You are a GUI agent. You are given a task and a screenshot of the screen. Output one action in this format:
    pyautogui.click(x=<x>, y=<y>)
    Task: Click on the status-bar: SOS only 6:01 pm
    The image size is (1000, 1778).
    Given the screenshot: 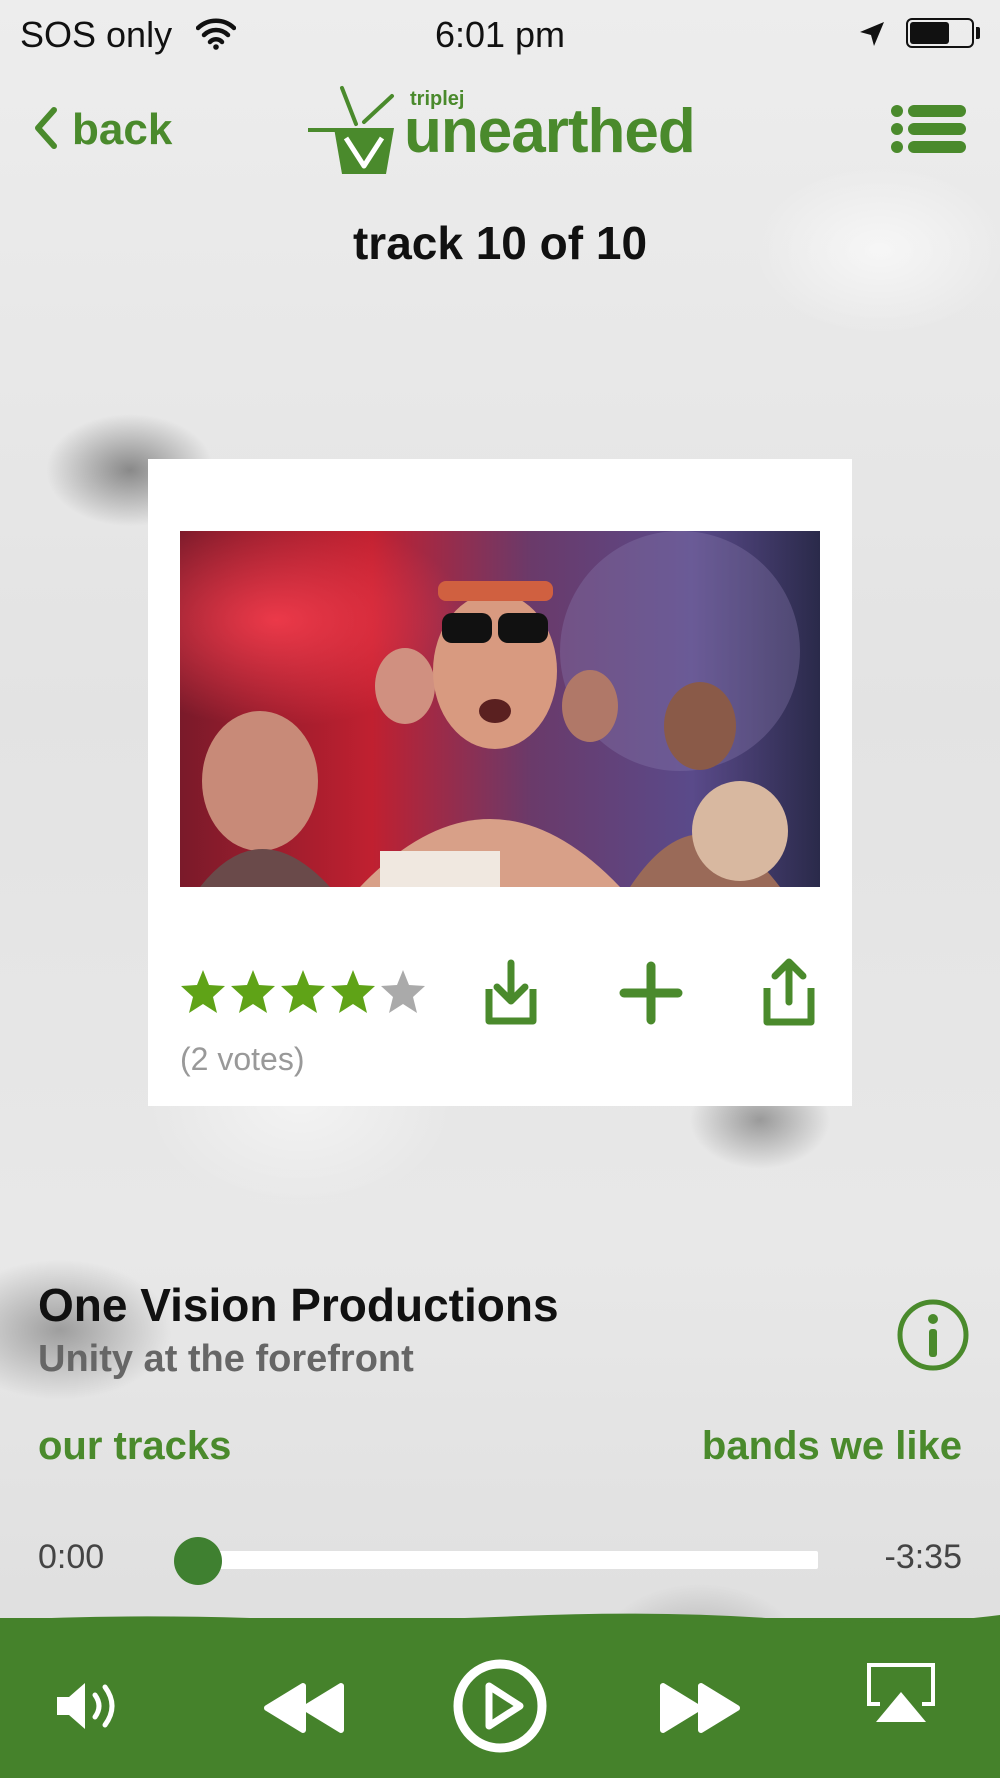 What is the action you would take?
    pyautogui.click(x=500, y=35)
    